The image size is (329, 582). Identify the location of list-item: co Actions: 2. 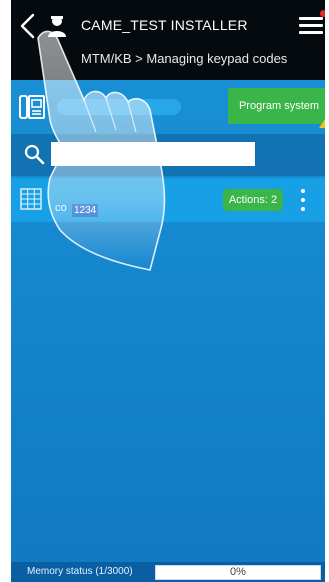
(168, 200).